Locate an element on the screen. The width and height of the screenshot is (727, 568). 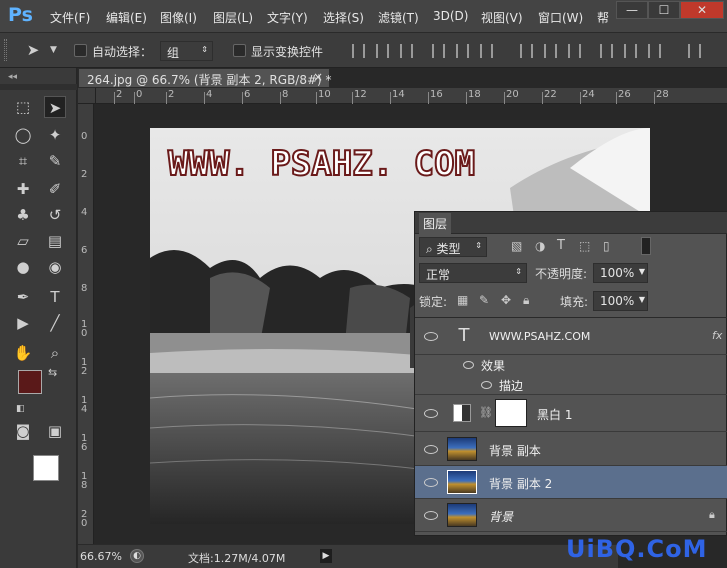
path-selection-tool-icon: ▶ is located at coordinates (23, 323).